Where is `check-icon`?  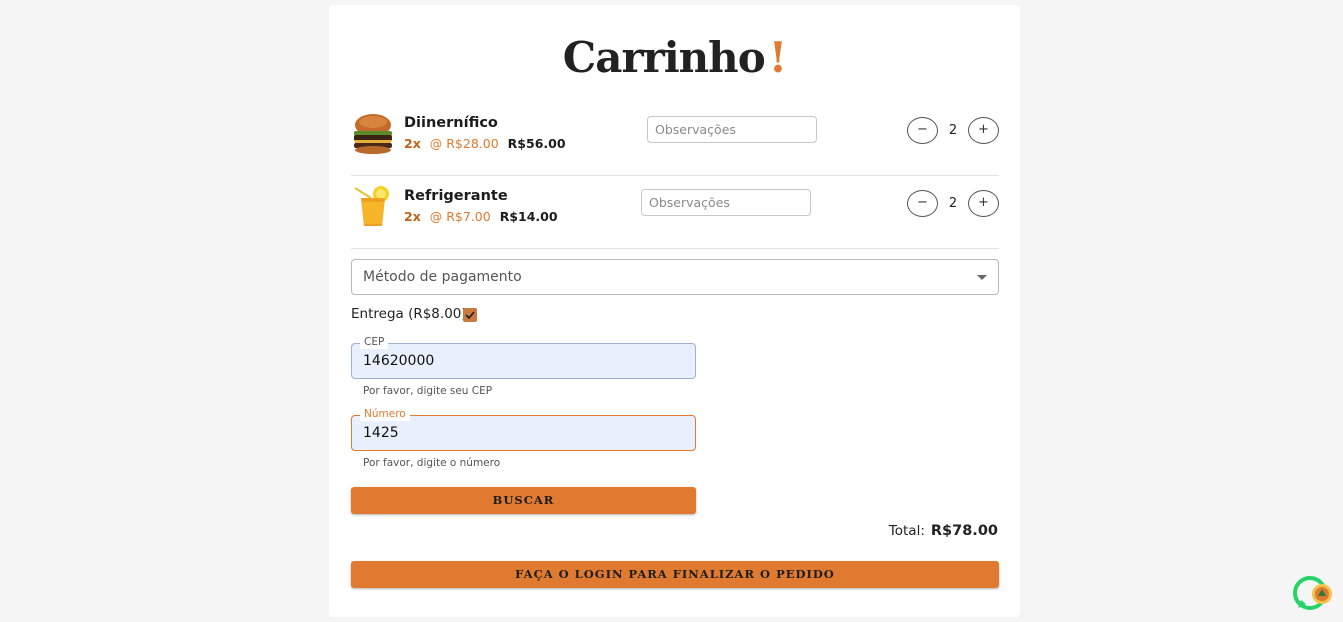
check-icon is located at coordinates (470, 315).